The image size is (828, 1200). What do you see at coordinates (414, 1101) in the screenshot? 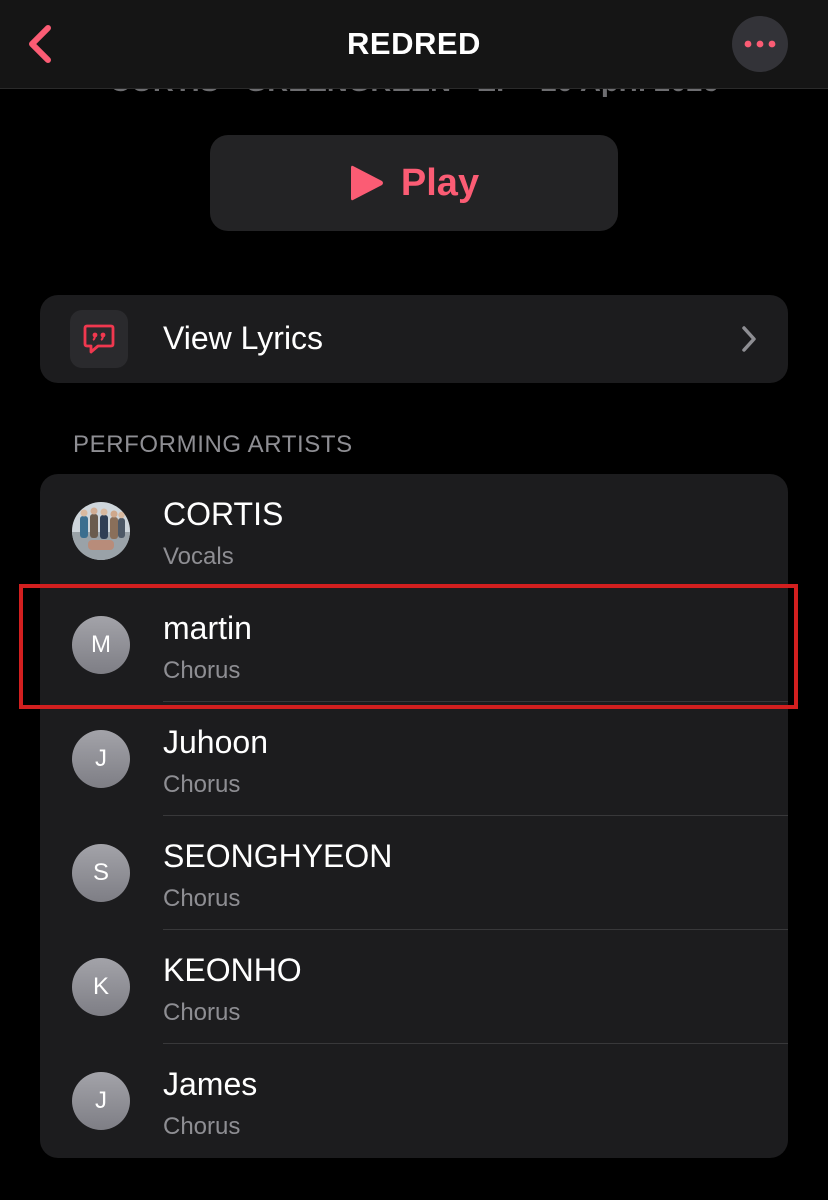
I see `artist-row-james: J James Chorus` at bounding box center [414, 1101].